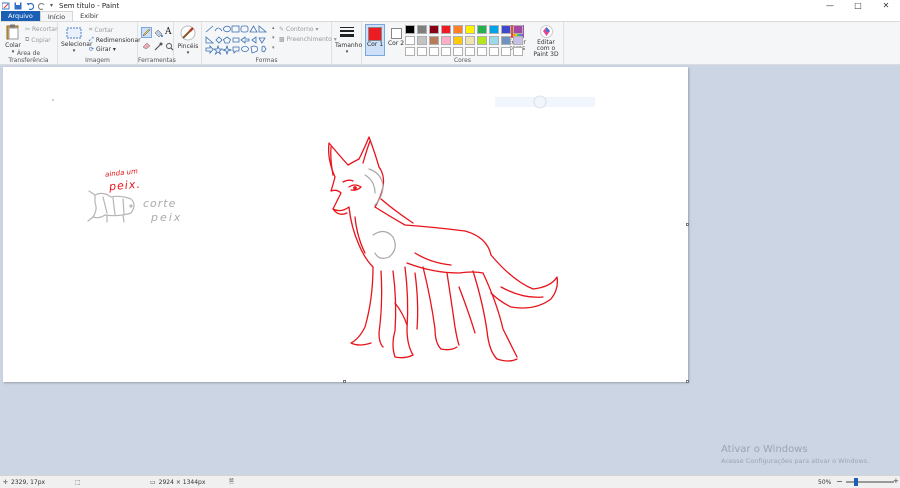 Image resolution: width=900 pixels, height=488 pixels. Describe the element at coordinates (375, 44) in the screenshot. I see `color1-label: Cor 1` at that location.